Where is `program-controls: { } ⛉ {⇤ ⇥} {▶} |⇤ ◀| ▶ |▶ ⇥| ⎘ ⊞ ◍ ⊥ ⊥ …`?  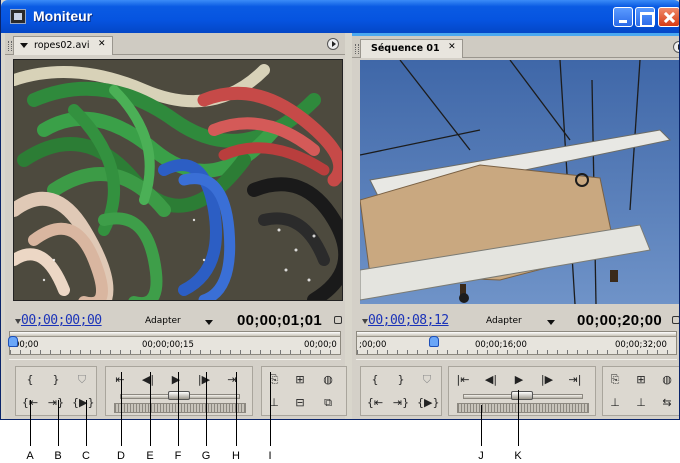 program-controls: { } ⛉ {⇤ ⇥} {▶} |⇤ ◀| ▶ |▶ ⇥| ⎘ ⊞ ◍ ⊥ ⊥ … is located at coordinates (517, 388).